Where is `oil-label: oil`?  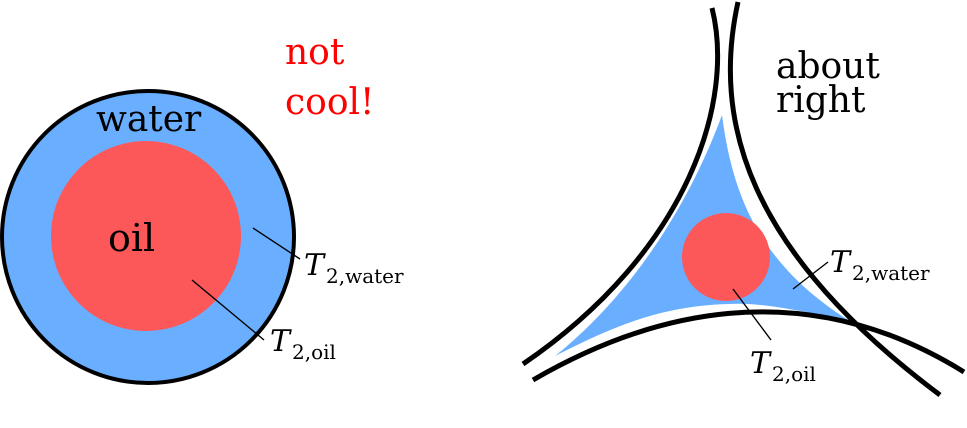 oil-label: oil is located at coordinates (131, 238).